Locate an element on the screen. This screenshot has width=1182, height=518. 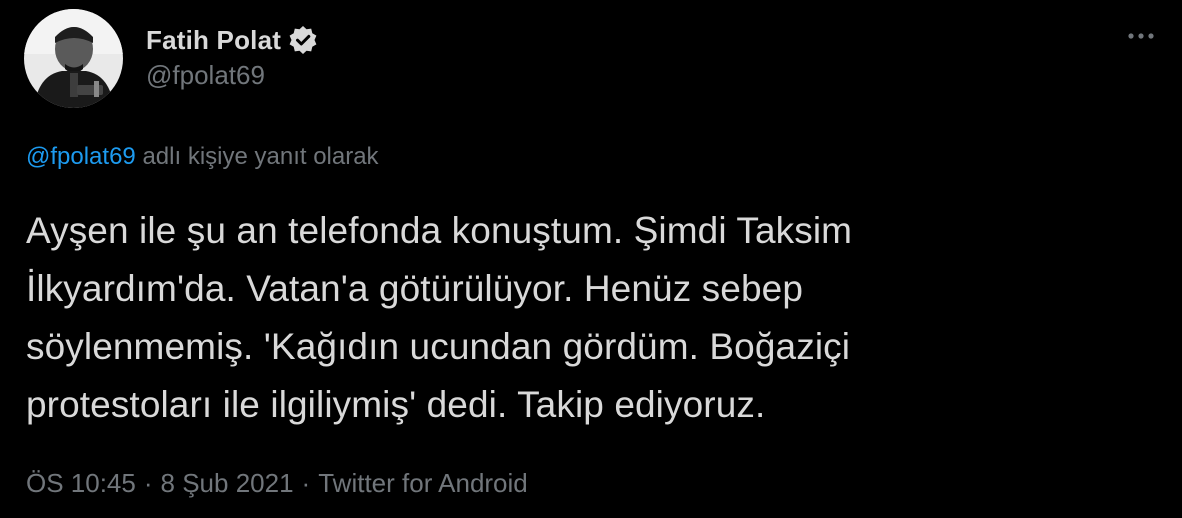
author-handle: @fpolat69 is located at coordinates (205, 75).